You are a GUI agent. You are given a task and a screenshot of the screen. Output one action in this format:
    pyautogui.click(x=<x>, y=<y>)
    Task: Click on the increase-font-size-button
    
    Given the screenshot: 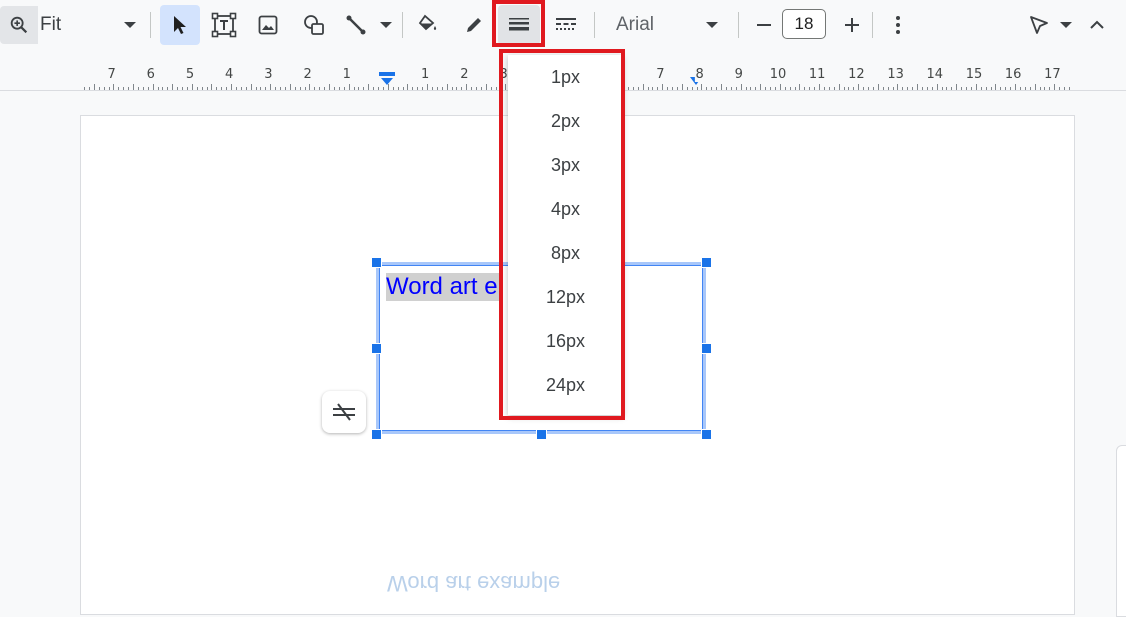 What is the action you would take?
    pyautogui.click(x=852, y=25)
    